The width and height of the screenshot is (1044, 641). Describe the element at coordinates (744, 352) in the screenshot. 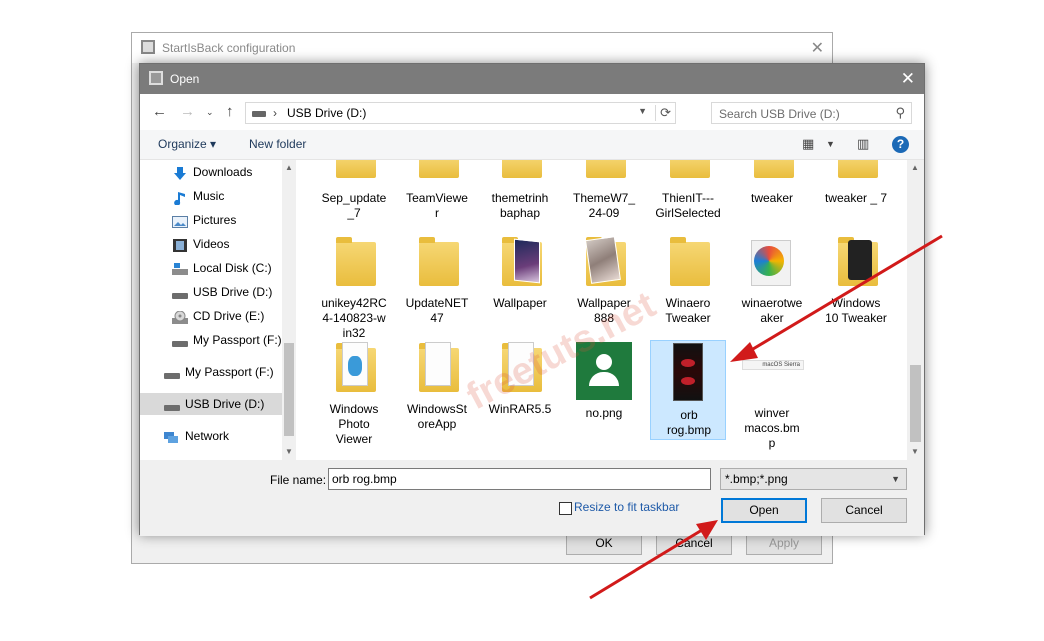

I see `arrow-head` at that location.